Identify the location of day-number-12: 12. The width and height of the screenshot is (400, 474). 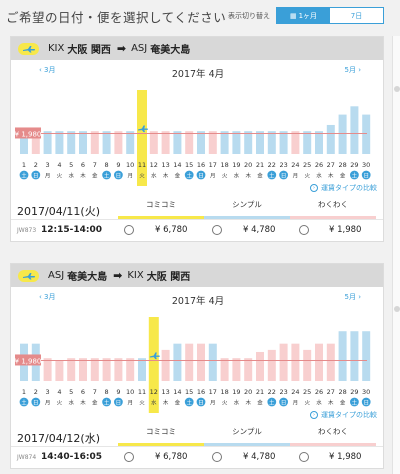
(154, 165).